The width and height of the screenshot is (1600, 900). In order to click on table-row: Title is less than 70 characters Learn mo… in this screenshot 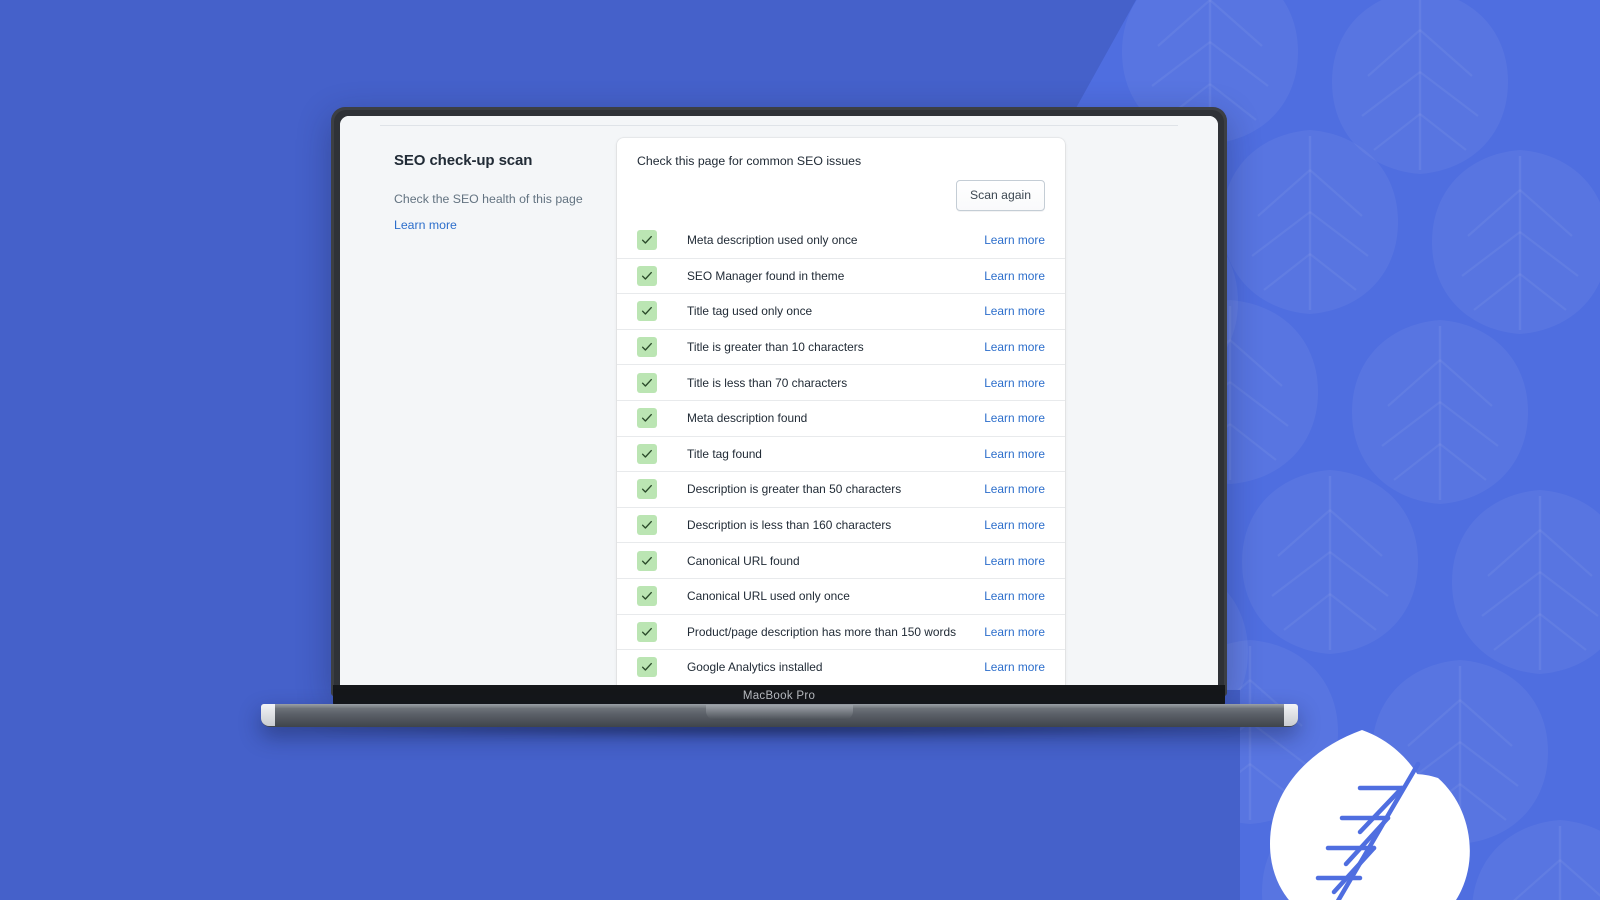, I will do `click(841, 382)`.